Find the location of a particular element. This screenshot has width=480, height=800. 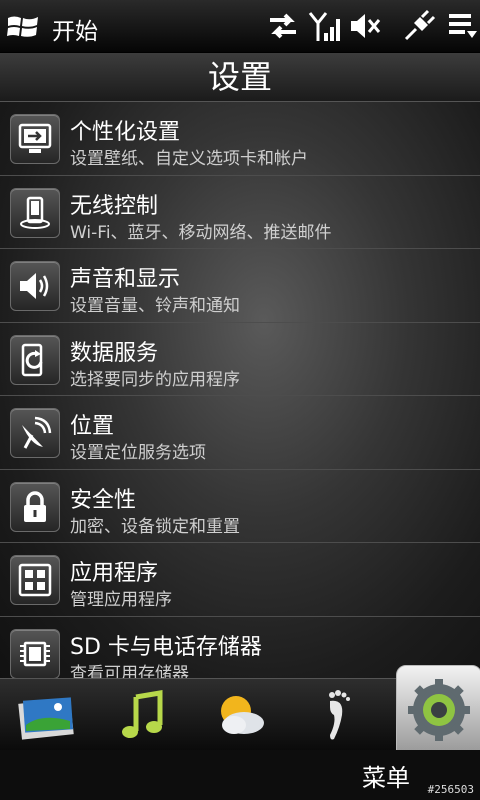

settings-item-personalize: 个性化设置 设置壁纸、自定义选项卡和帐户 is located at coordinates (240, 139).